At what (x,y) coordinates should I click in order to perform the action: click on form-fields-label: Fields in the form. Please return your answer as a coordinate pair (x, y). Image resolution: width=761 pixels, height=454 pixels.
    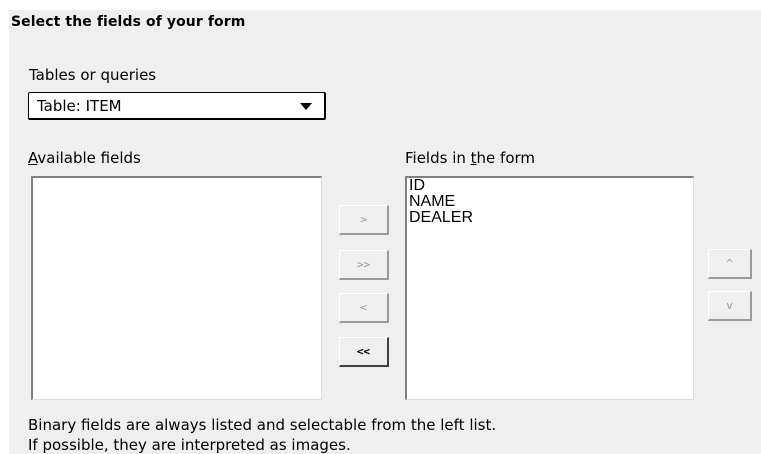
    Looking at the image, I should click on (470, 158).